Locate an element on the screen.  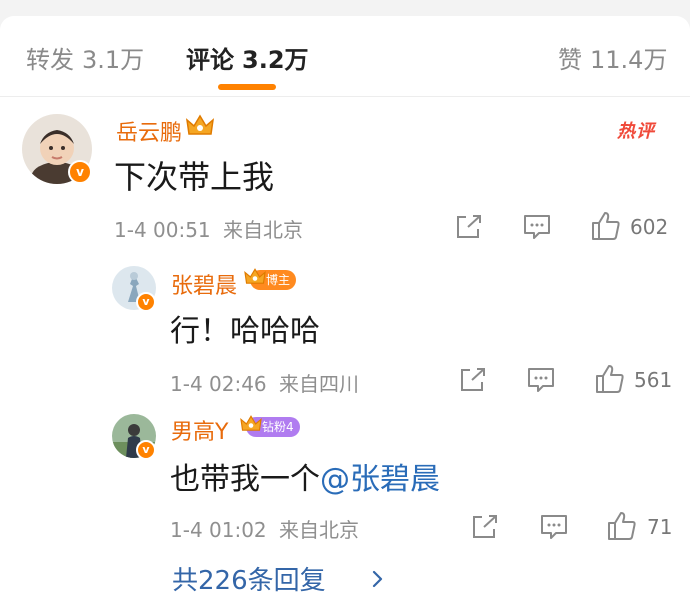
reply-meta: 1-4 01:02 来自北京 is located at coordinates (264, 528).